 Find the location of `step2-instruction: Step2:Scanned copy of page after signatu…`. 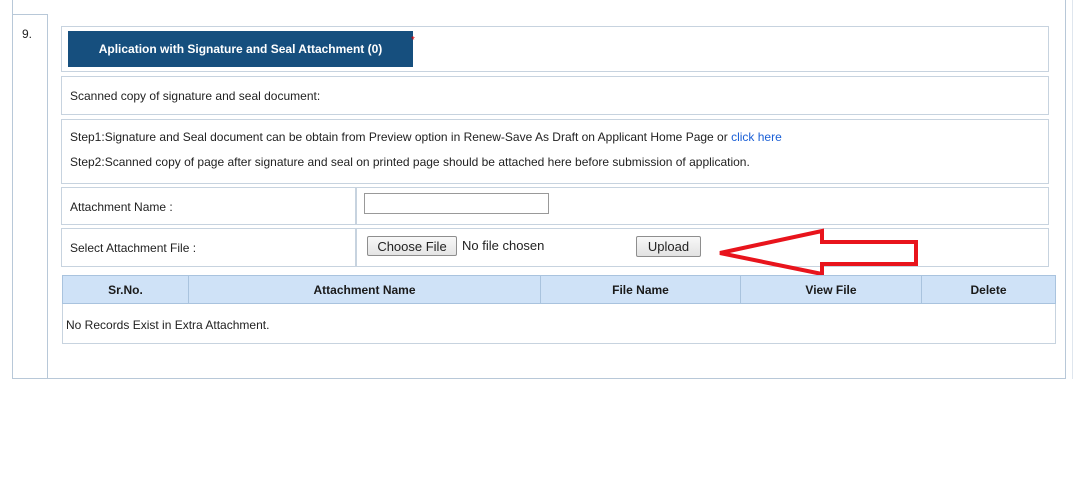

step2-instruction: Step2:Scanned copy of page after signatu… is located at coordinates (410, 162).